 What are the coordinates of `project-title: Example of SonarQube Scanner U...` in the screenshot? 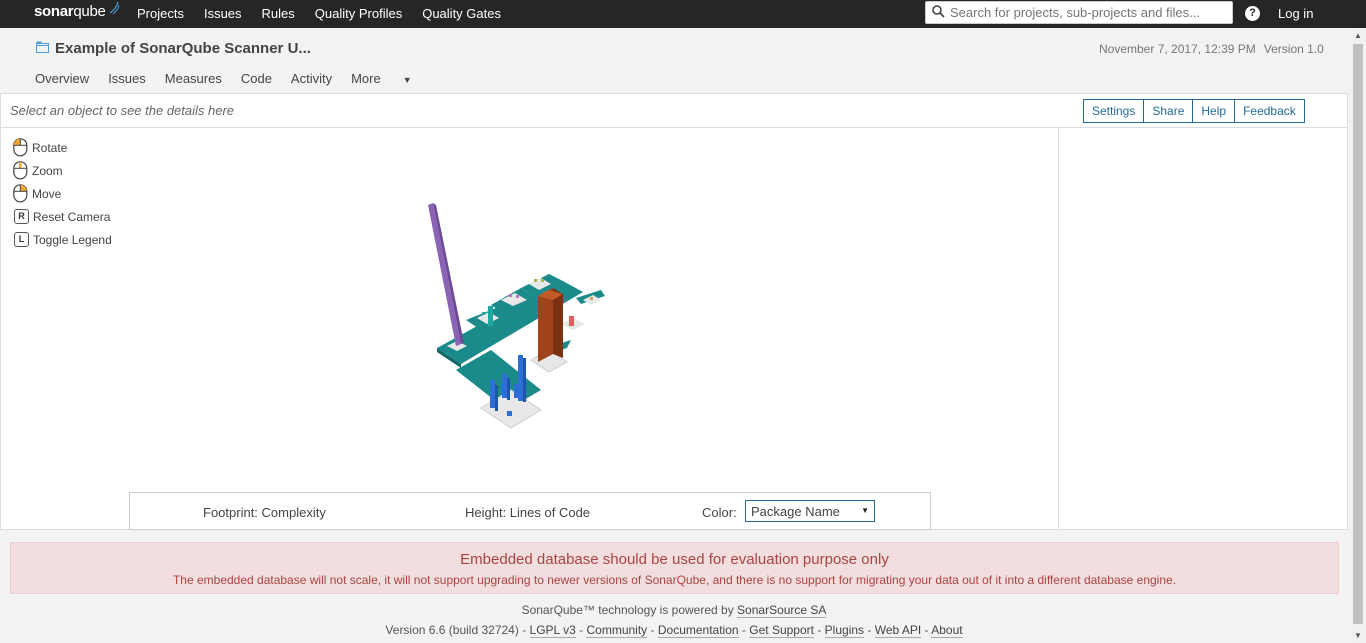 It's located at (183, 48).